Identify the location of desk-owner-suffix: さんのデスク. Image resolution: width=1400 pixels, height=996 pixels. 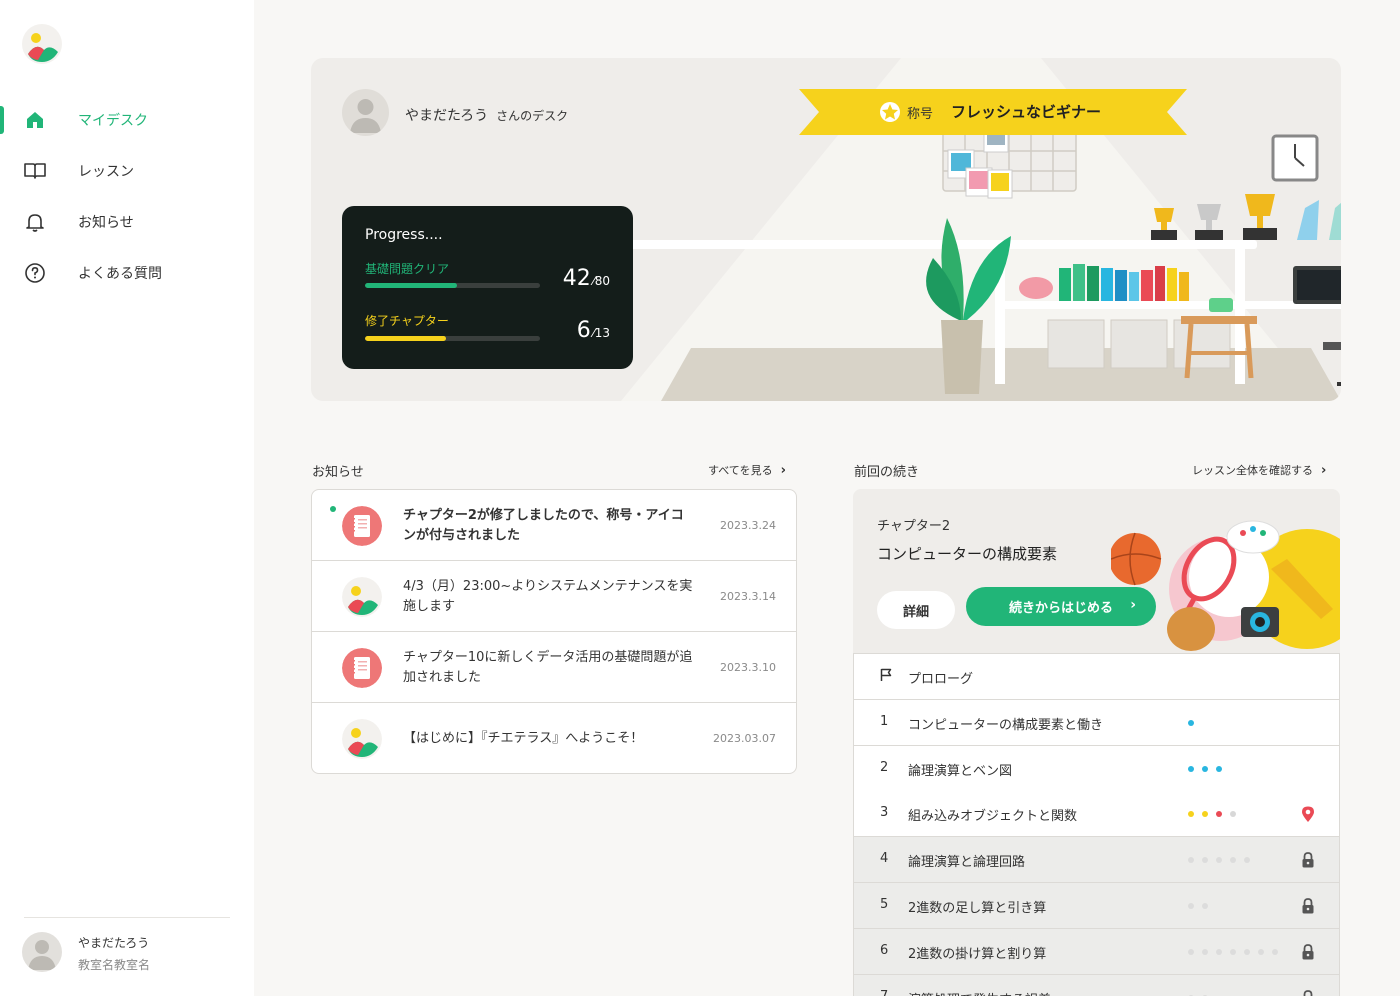
(532, 116).